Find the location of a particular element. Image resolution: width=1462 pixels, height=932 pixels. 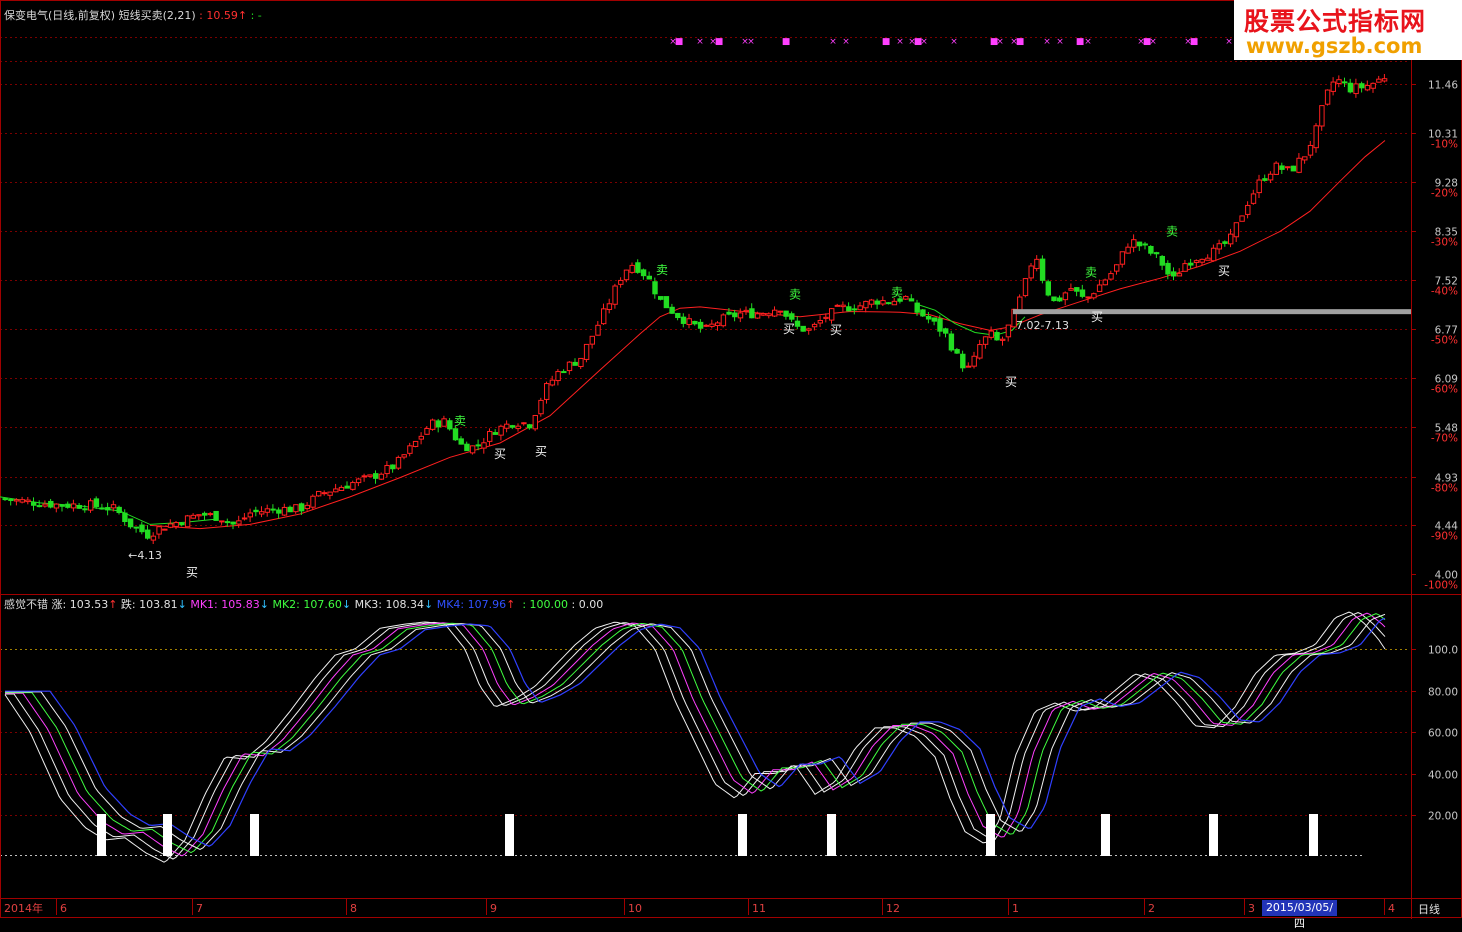

sell-marker: ■ is located at coordinates (1194, 42).